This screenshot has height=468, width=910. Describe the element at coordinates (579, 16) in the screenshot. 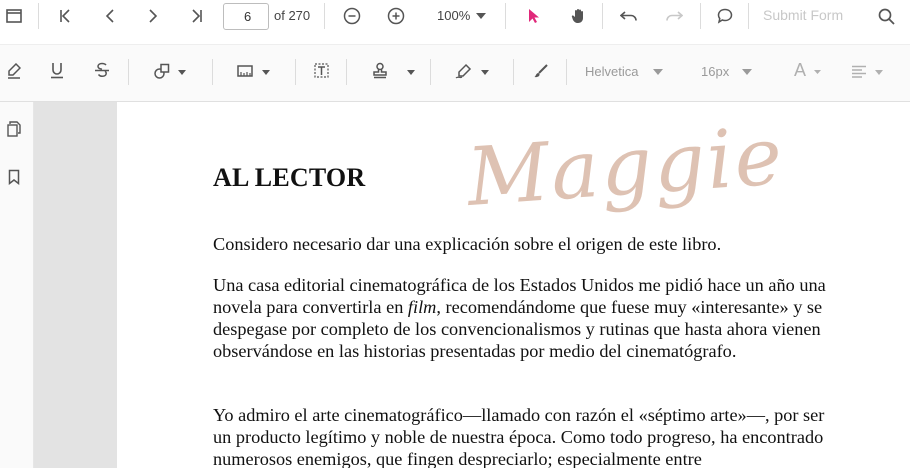

I see `pan-hand-icon` at that location.